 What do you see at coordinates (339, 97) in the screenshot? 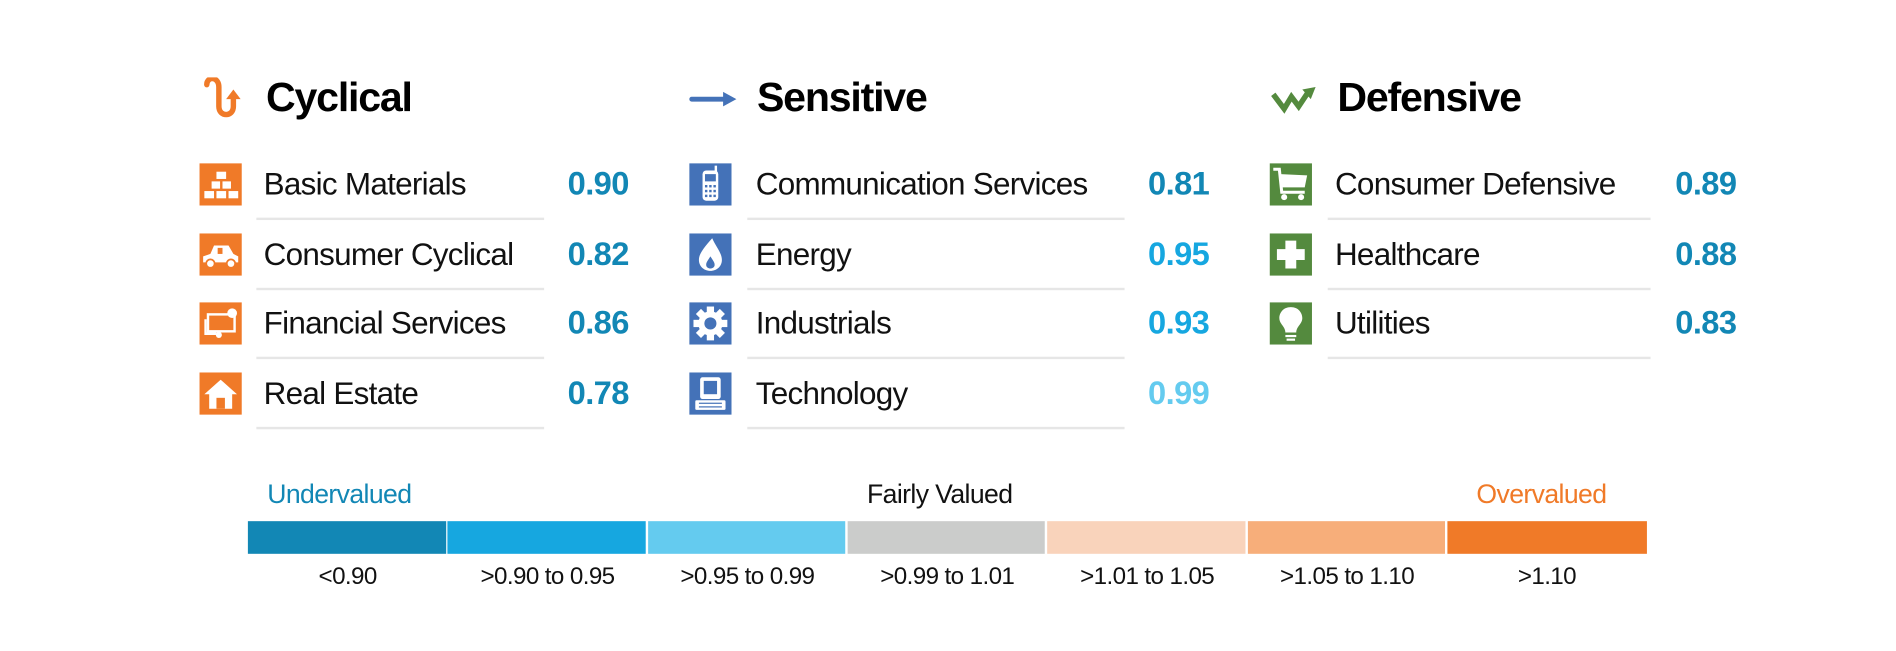
I see `group-title: Cyclical` at bounding box center [339, 97].